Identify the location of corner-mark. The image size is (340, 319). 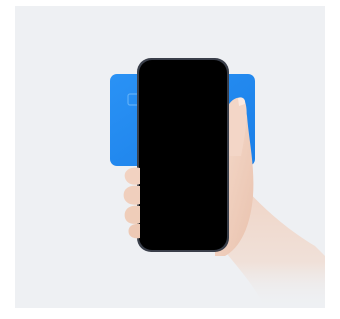
(8, 316).